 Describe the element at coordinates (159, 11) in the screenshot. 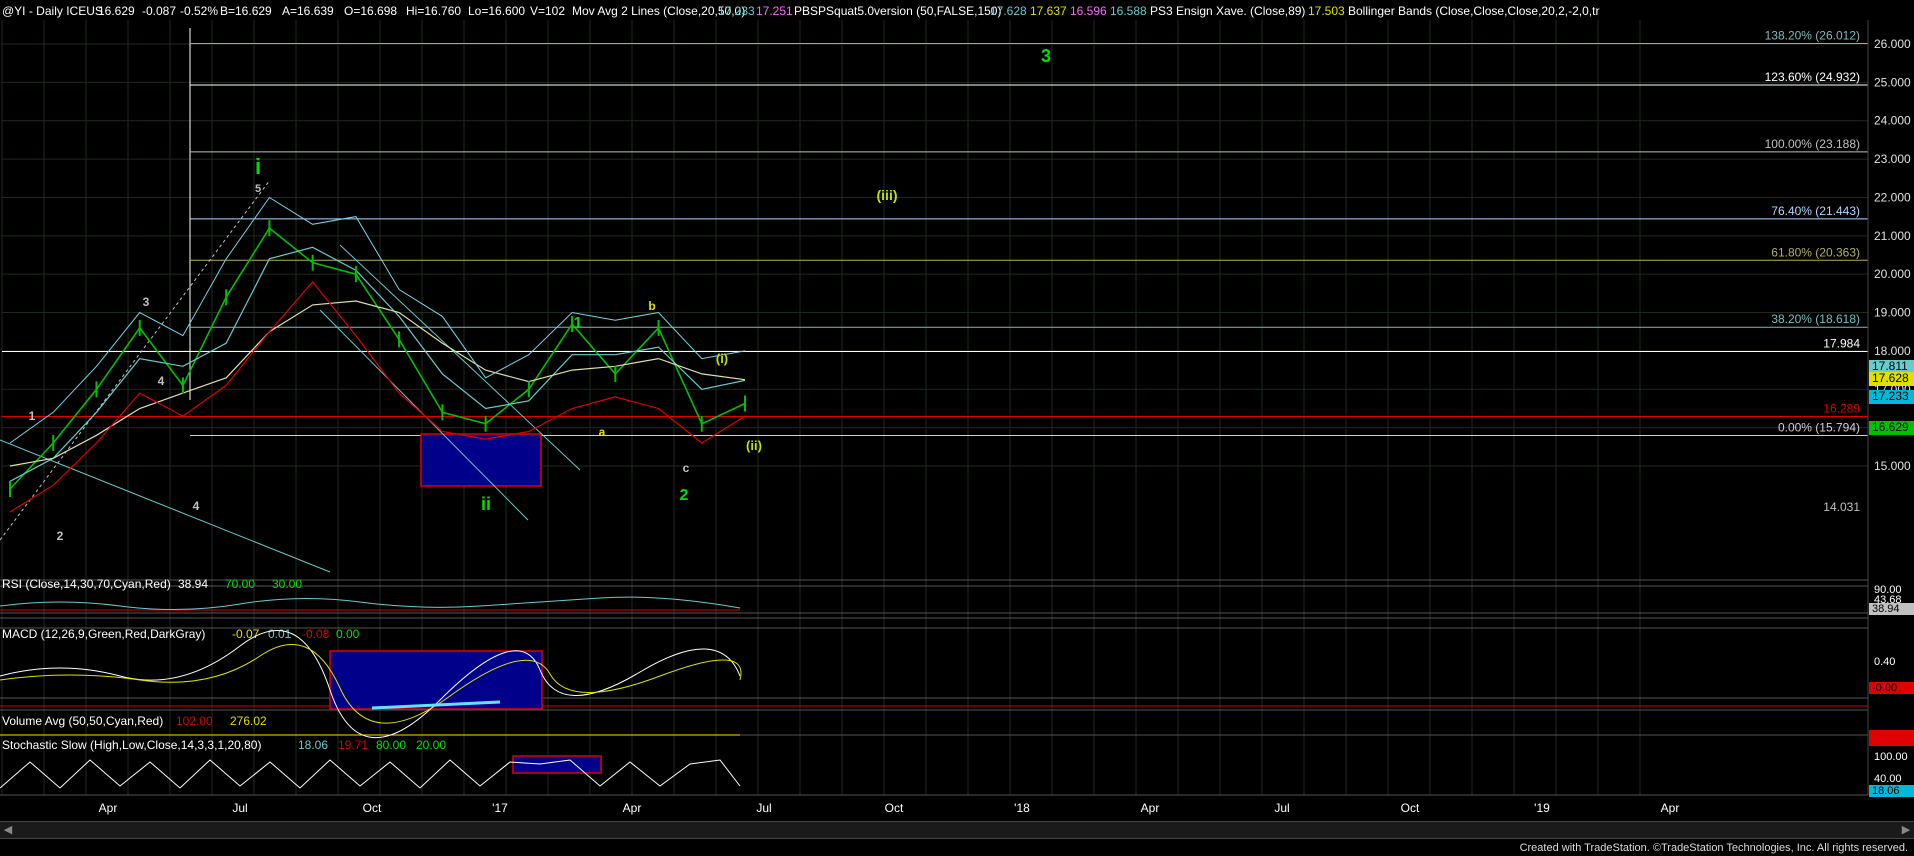

I see `header-field: -0.087` at that location.